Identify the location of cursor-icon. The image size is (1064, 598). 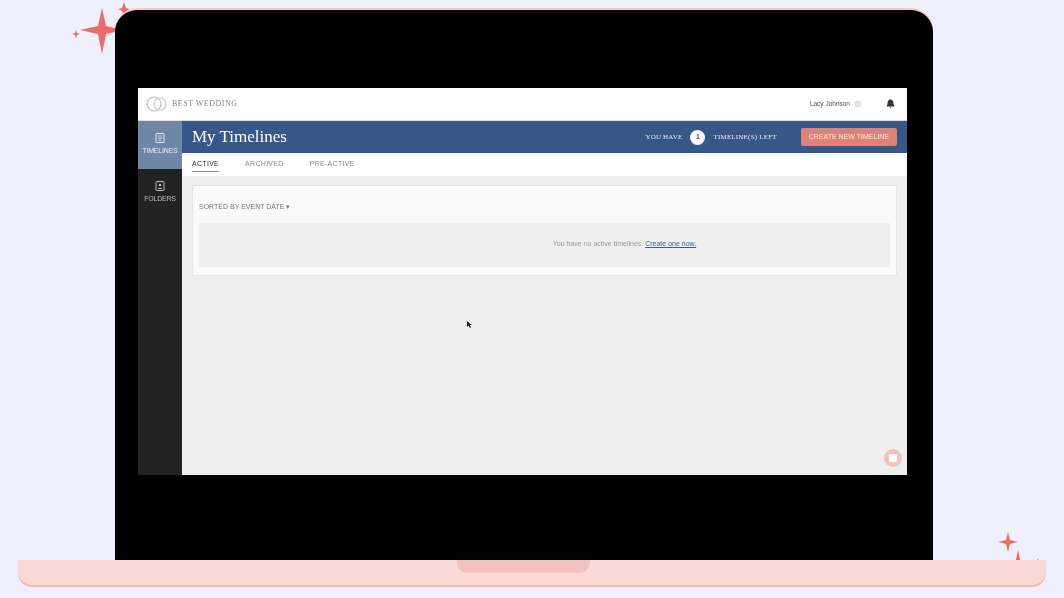
(469, 324).